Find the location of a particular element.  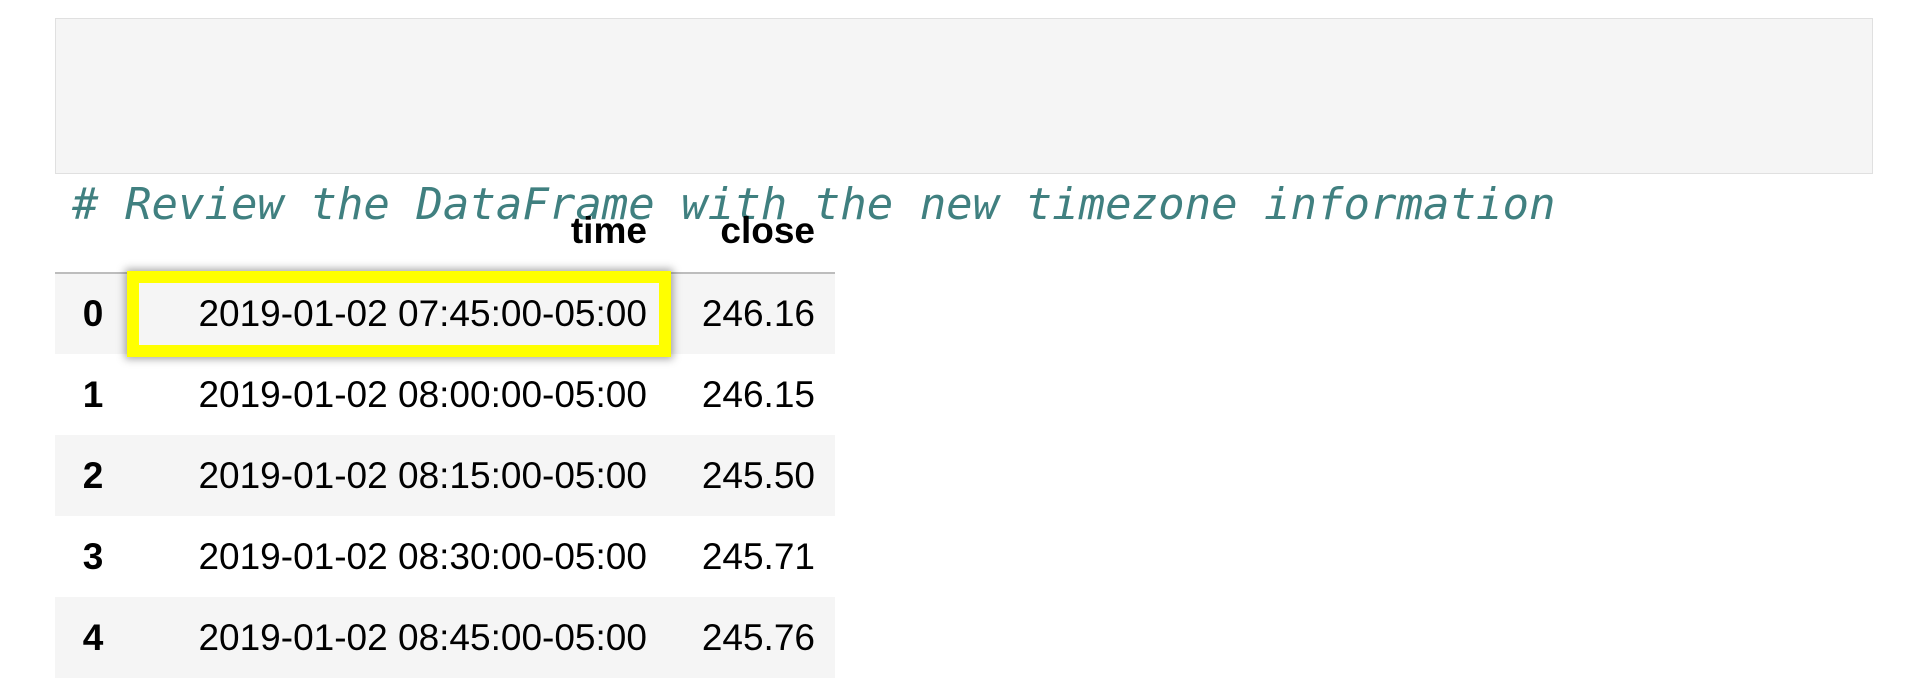

table-row: 1 2019-01-02 08:00:00-05:00 246.15 is located at coordinates (445, 394).